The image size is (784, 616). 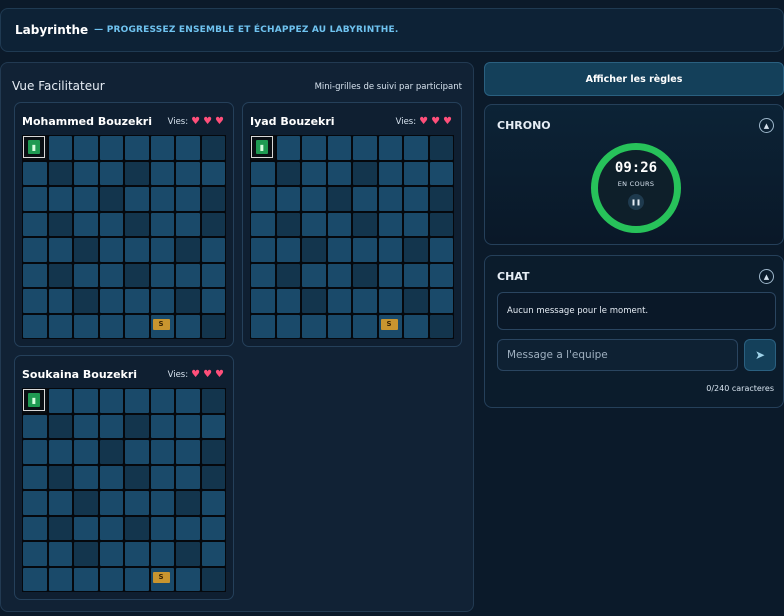 What do you see at coordinates (636, 311) in the screenshot?
I see `chat-messages: Aucun message pour le moment.` at bounding box center [636, 311].